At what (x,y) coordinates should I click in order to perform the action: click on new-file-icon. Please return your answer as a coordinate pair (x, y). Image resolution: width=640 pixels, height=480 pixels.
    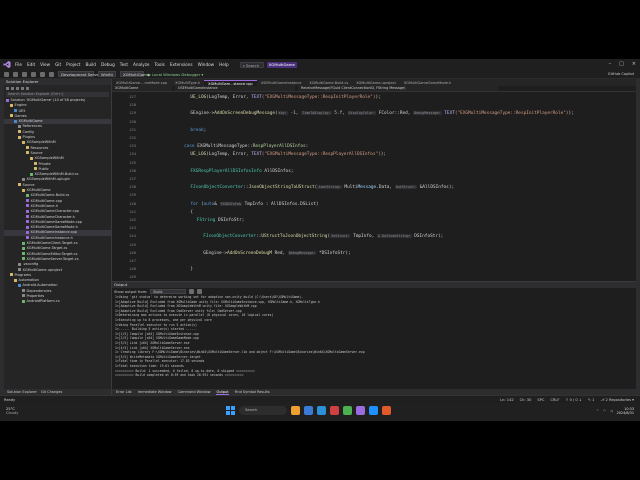
    Looking at the image, I should click on (24, 74).